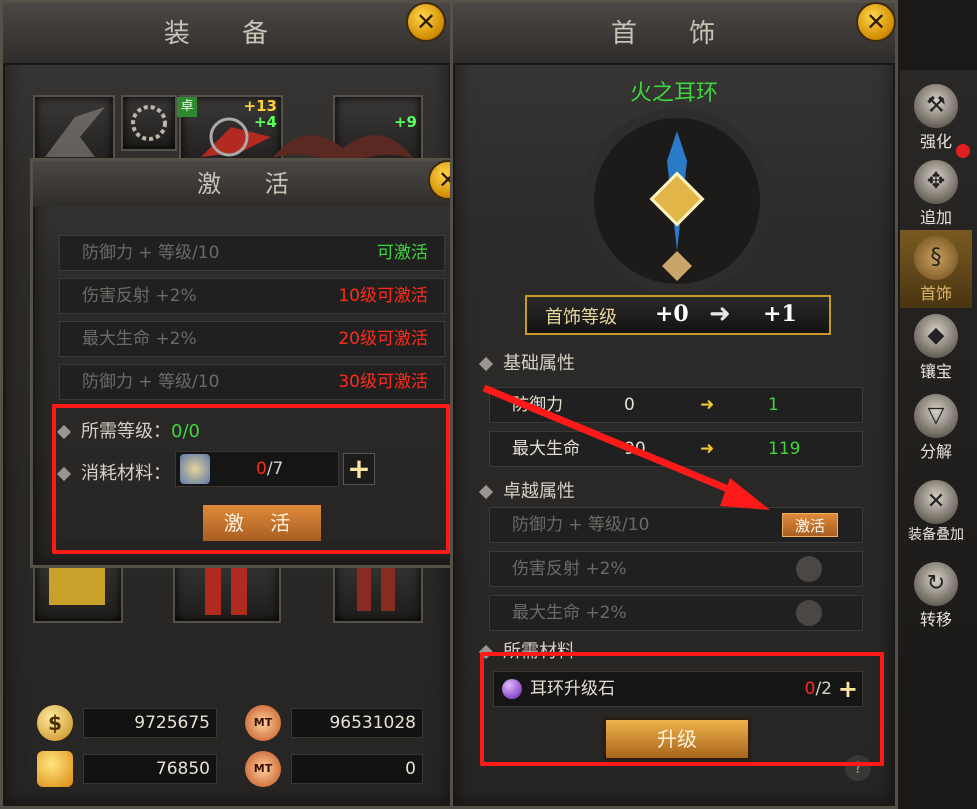  I want to click on equipment-title: 装 备, so click(227, 34).